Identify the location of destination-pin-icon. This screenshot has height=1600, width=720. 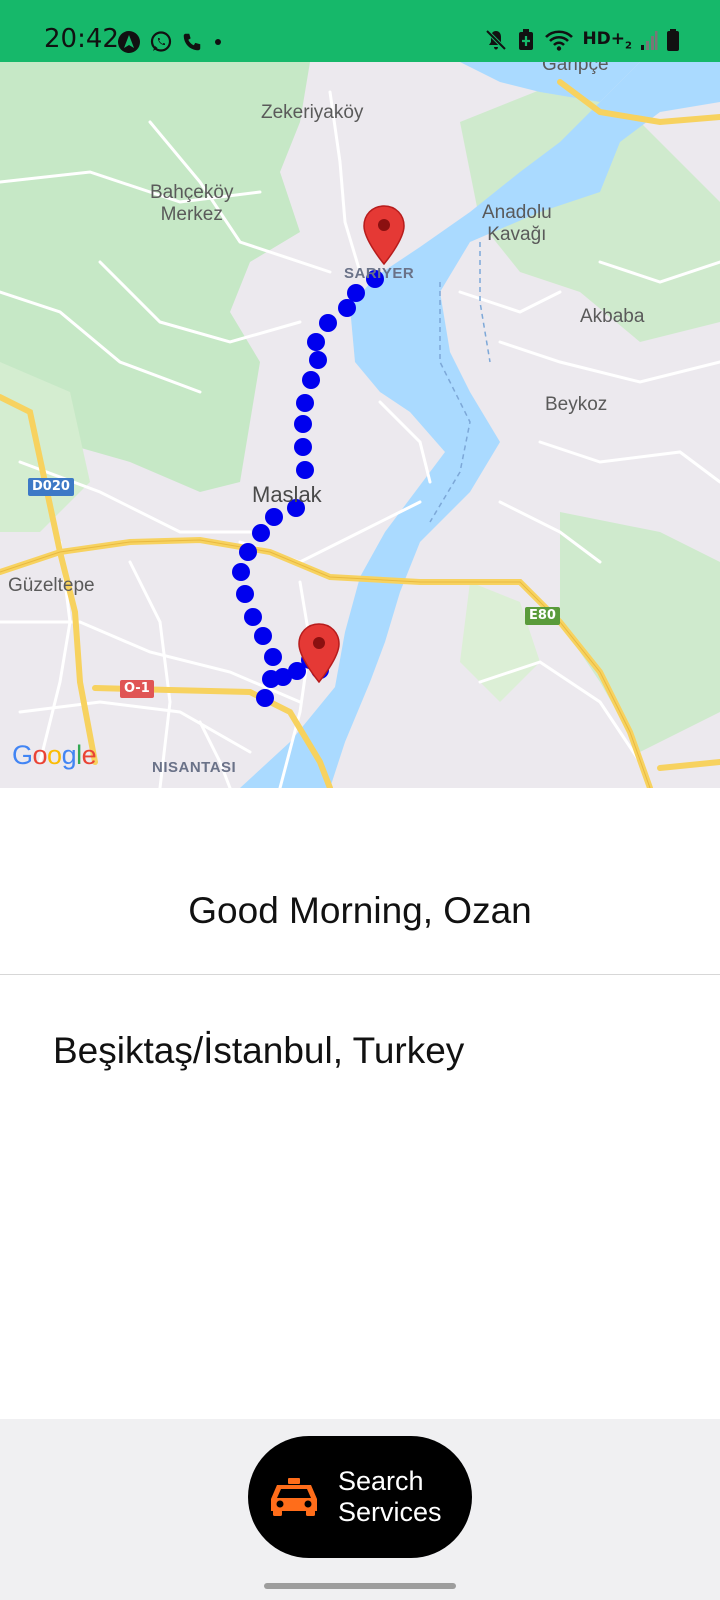
(384, 235).